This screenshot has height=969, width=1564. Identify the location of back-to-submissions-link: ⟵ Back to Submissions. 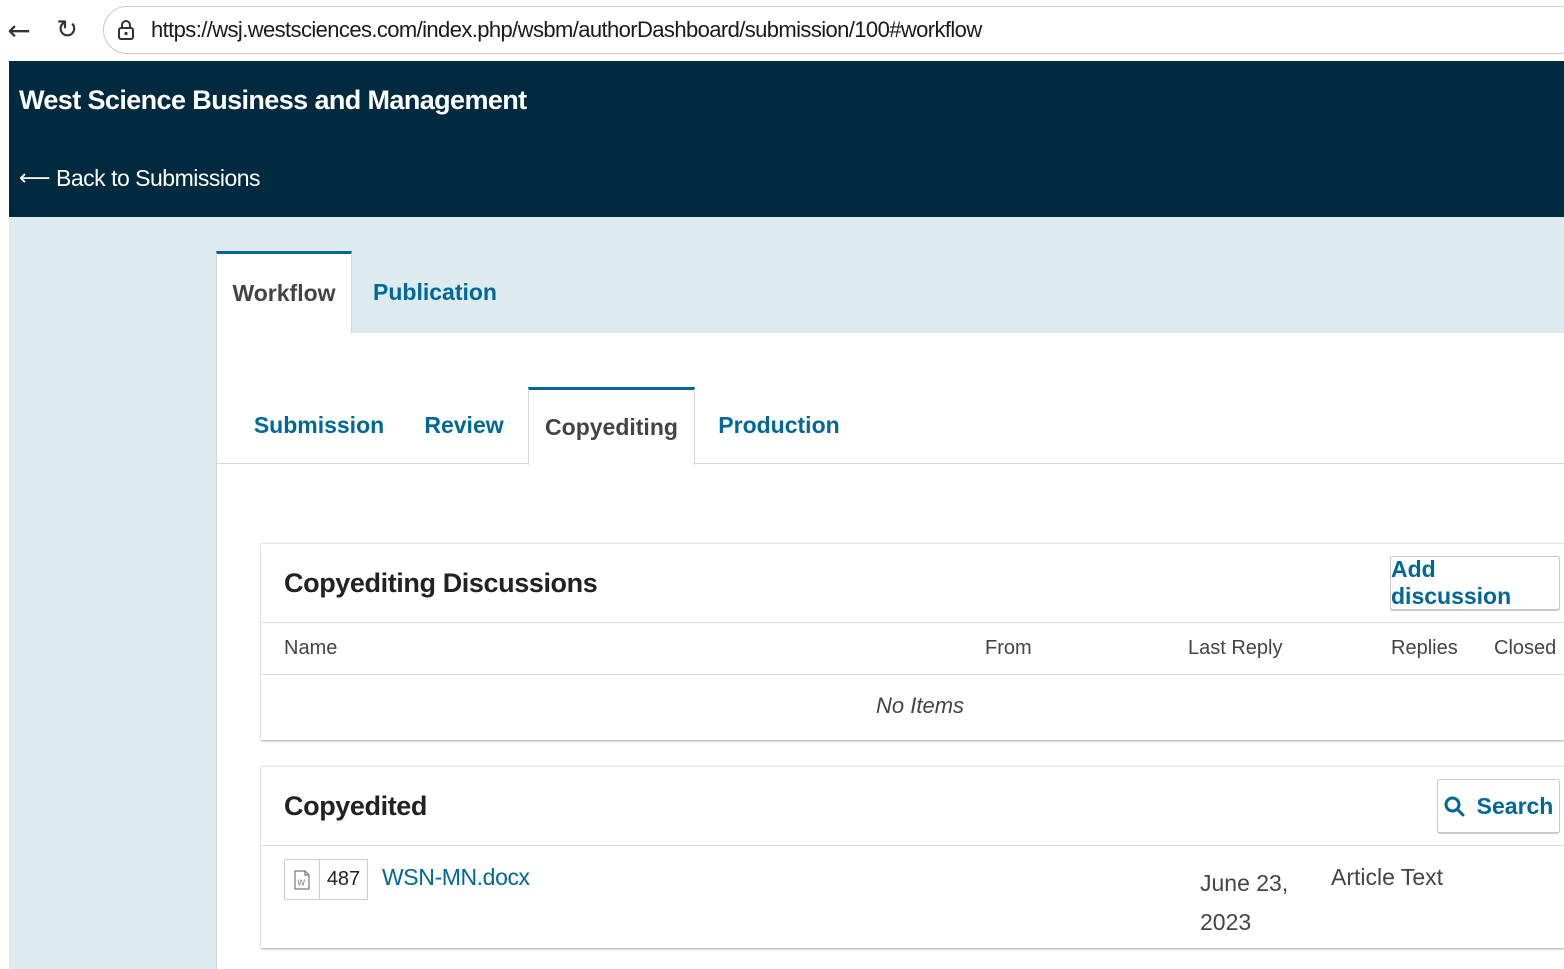
(140, 178).